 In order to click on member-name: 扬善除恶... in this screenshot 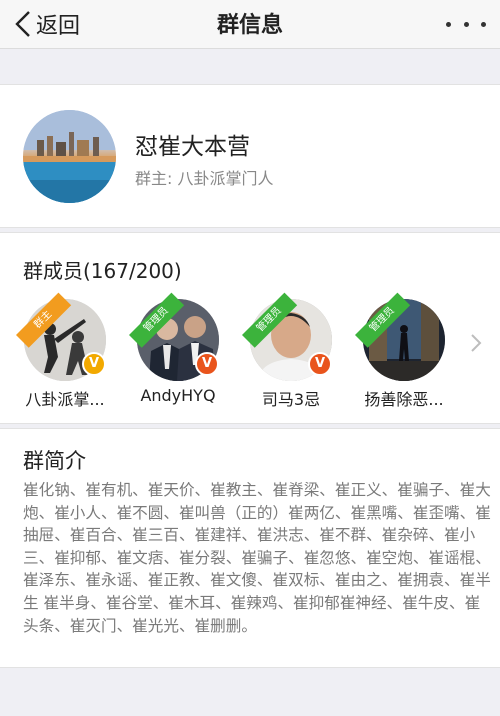, I will do `click(404, 399)`.